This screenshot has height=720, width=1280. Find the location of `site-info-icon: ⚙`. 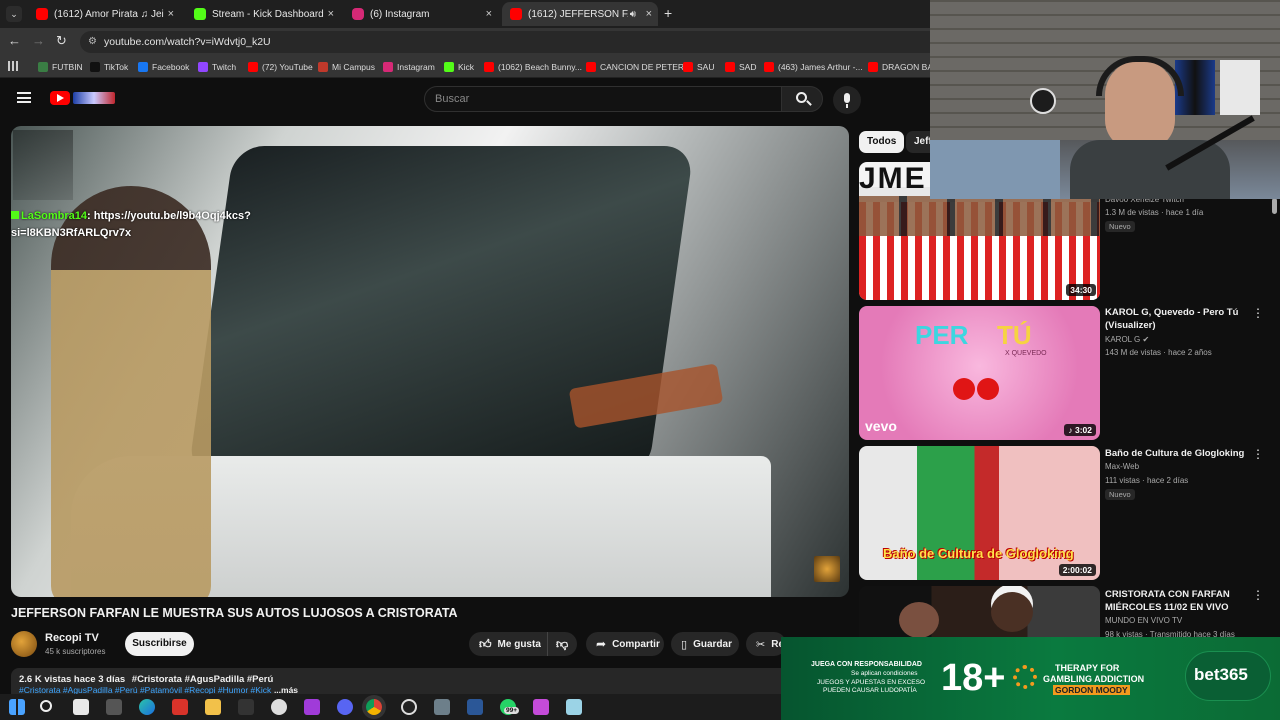

site-info-icon: ⚙ is located at coordinates (92, 42).